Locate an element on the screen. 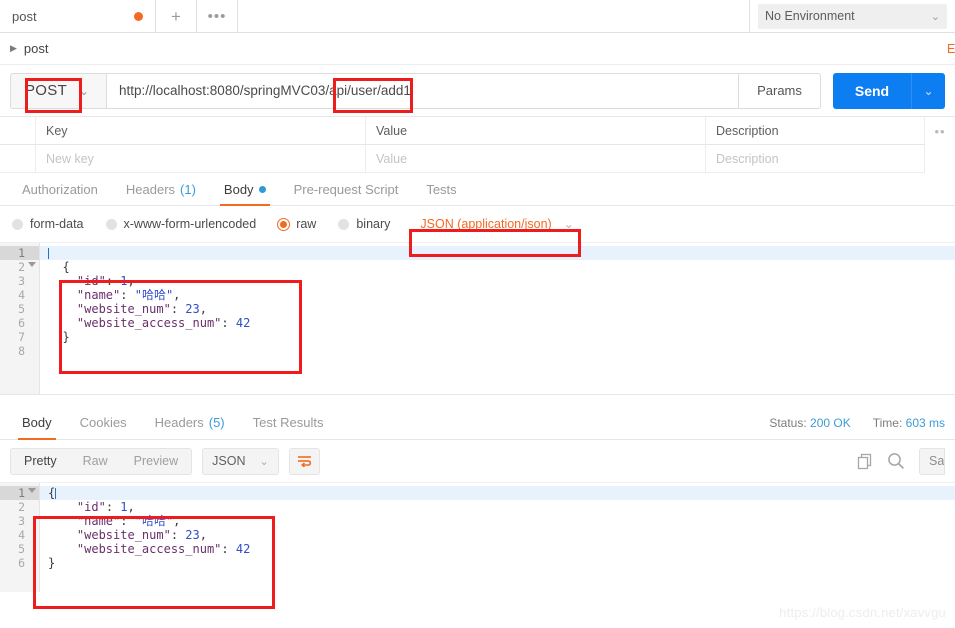 This screenshot has width=955, height=628. row-gutter is located at coordinates (18, 131).